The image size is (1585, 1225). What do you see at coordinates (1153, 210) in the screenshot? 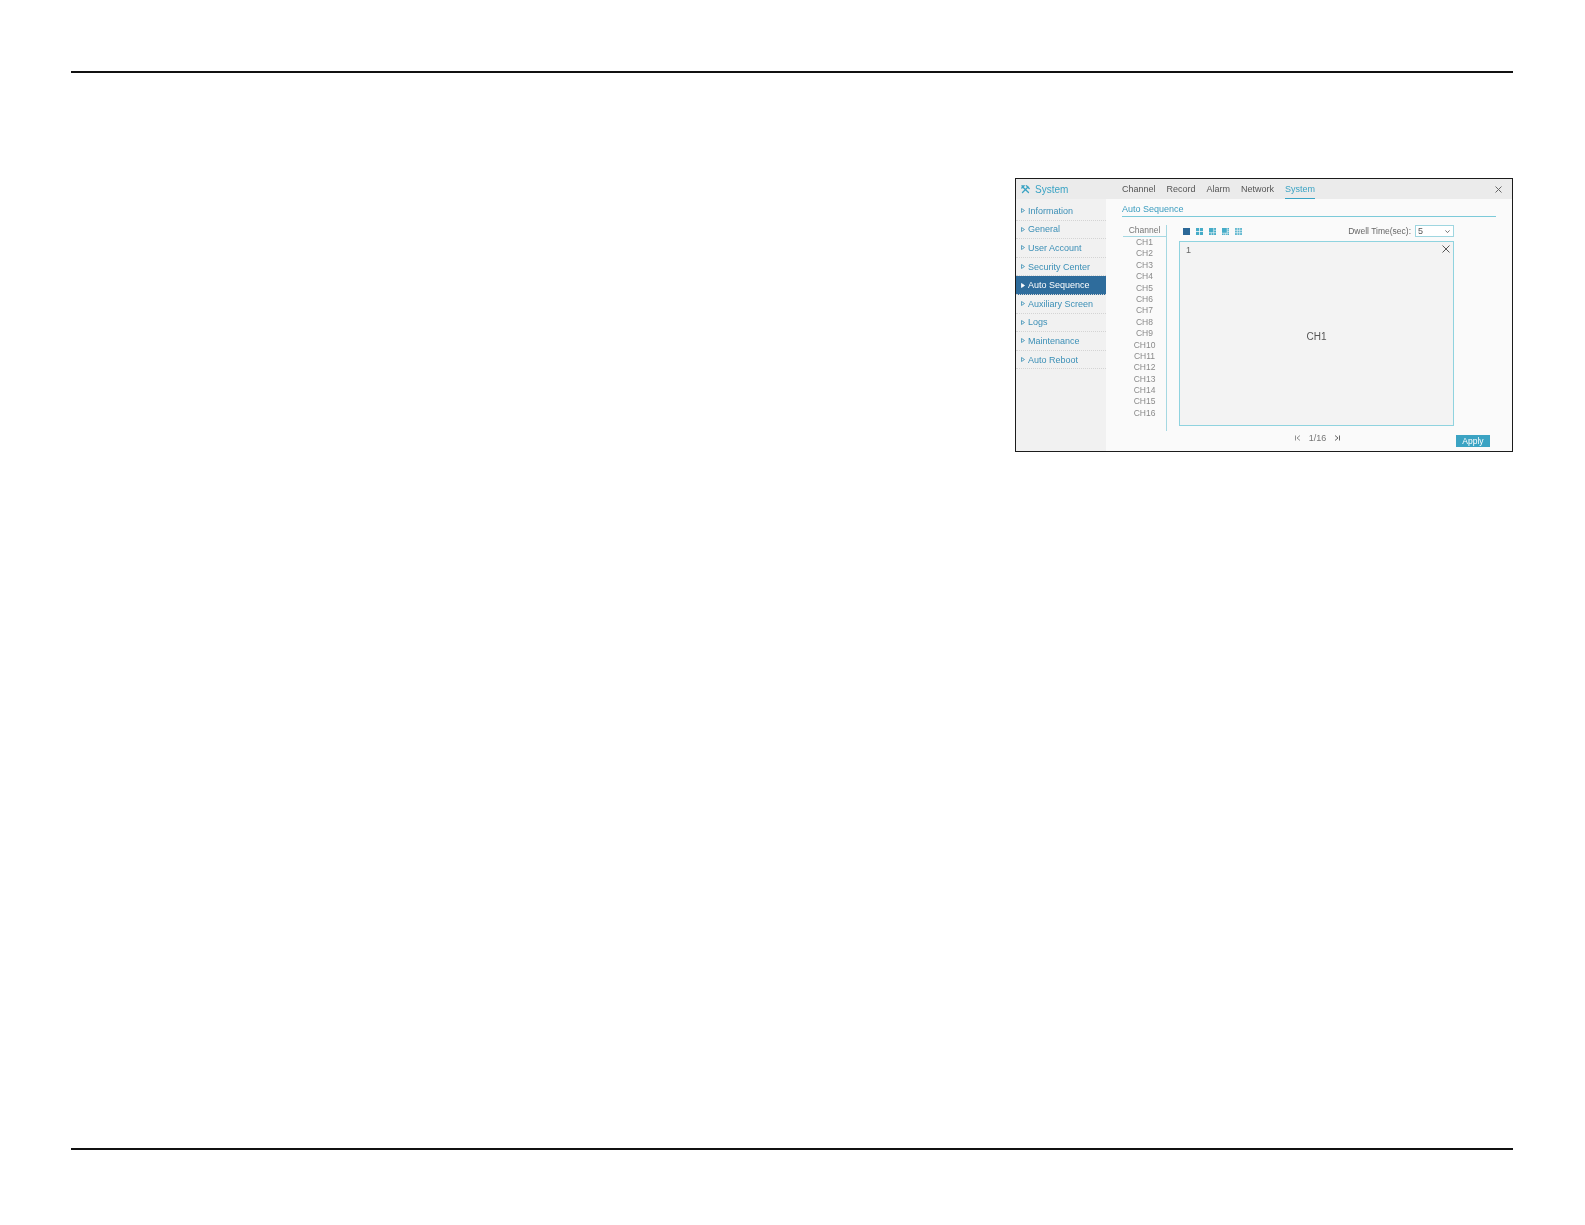
I see `section-tab: Auto Sequence` at bounding box center [1153, 210].